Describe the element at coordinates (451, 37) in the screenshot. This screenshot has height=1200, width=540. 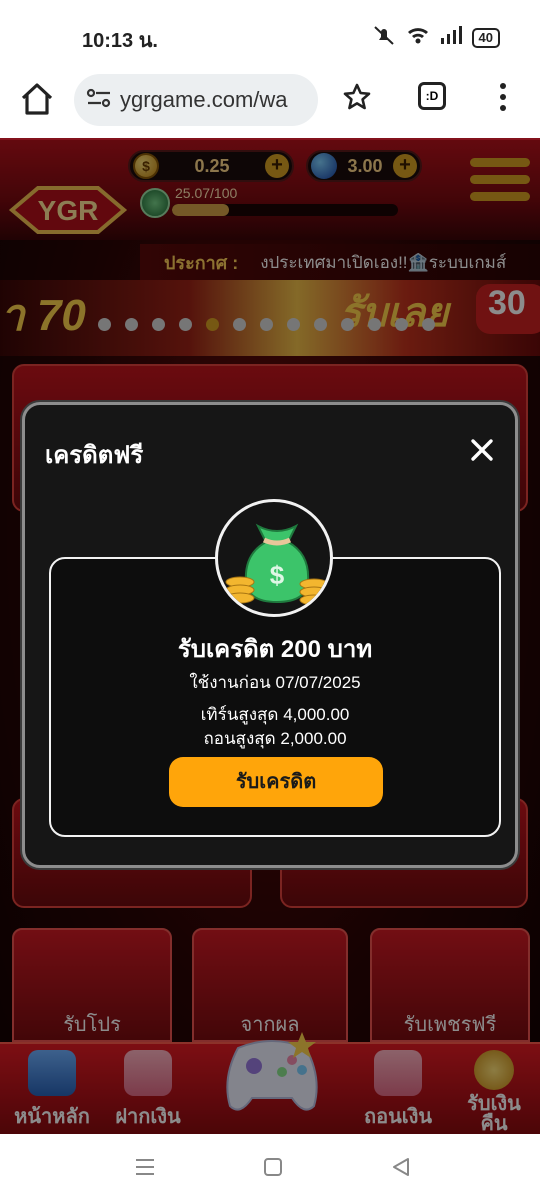
I see `signal-icon` at that location.